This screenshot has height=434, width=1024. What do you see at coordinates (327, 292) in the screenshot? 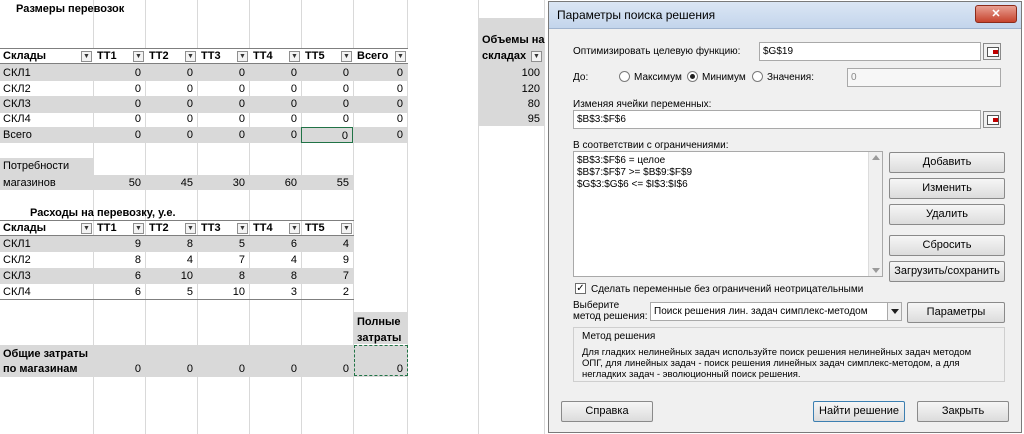
I see `cell: 2` at bounding box center [327, 292].